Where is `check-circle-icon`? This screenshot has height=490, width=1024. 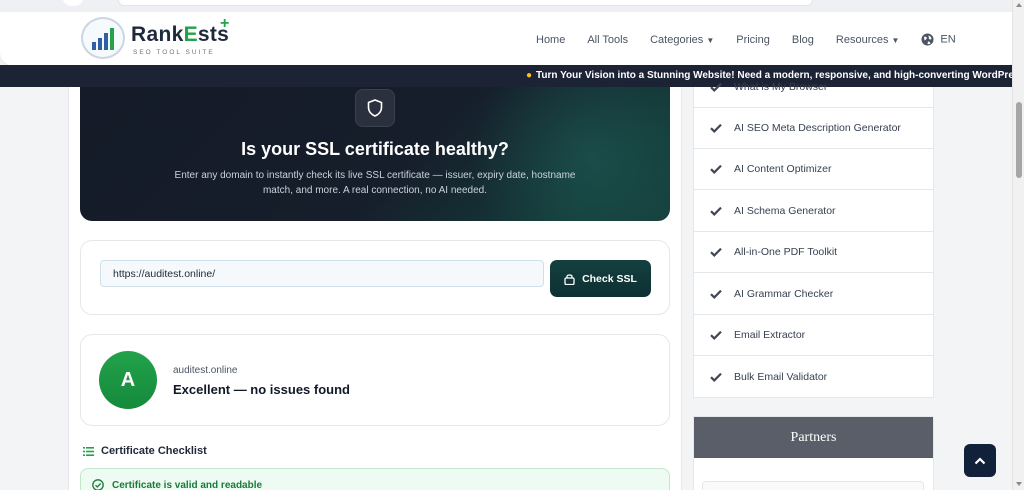
check-circle-icon is located at coordinates (98, 484).